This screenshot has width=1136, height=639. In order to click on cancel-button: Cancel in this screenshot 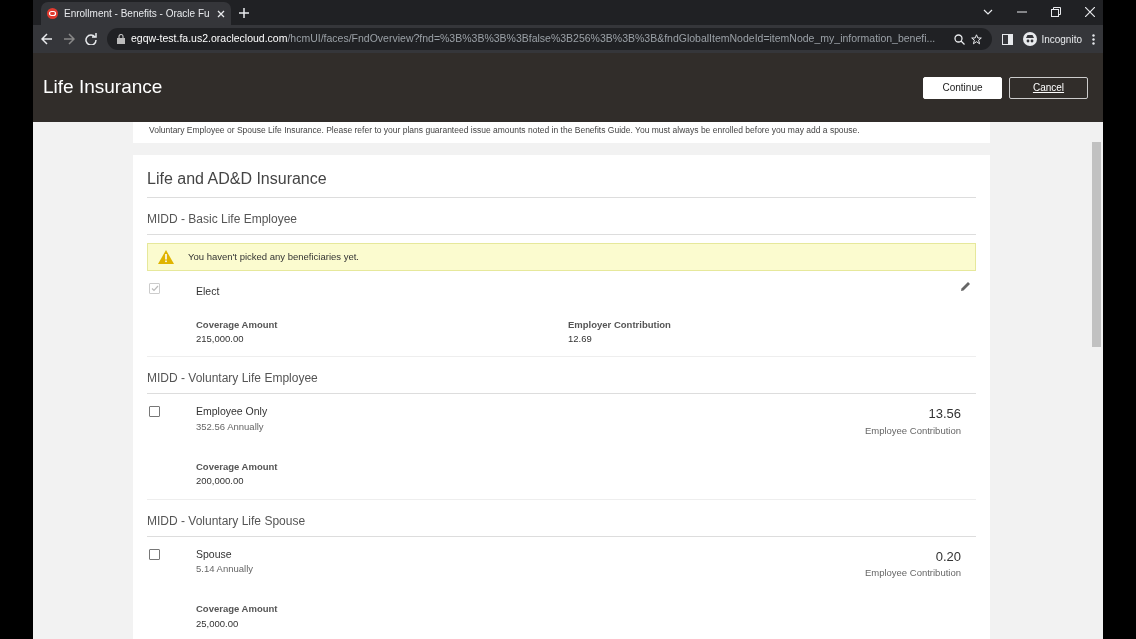, I will do `click(1048, 87)`.